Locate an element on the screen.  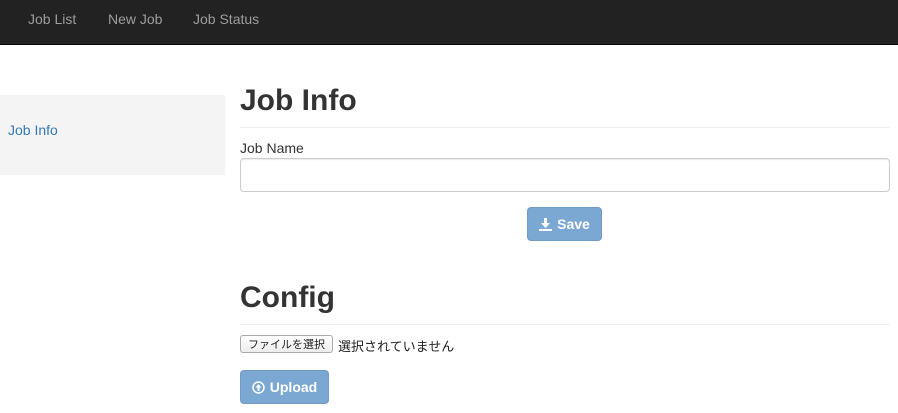
job-name-label: Job Name is located at coordinates (272, 148).